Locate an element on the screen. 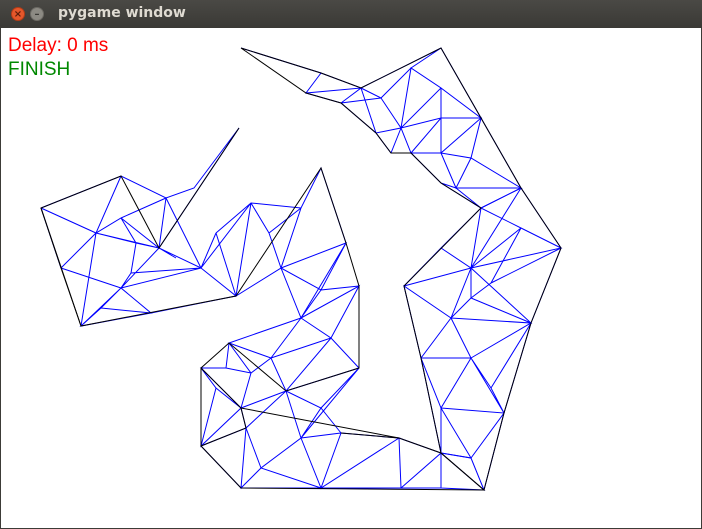  title-bar: × – pygame window is located at coordinates (351, 14).